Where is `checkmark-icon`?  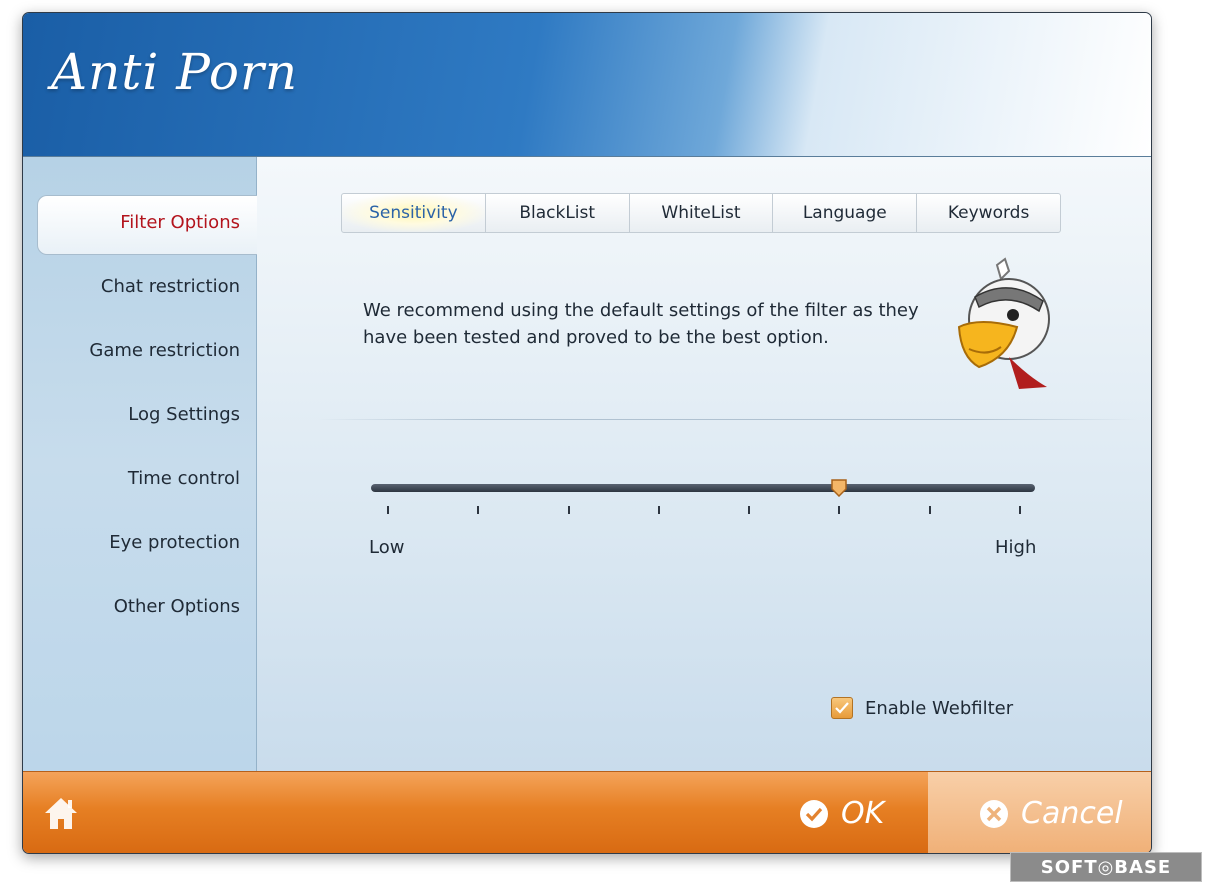
checkmark-icon is located at coordinates (842, 708).